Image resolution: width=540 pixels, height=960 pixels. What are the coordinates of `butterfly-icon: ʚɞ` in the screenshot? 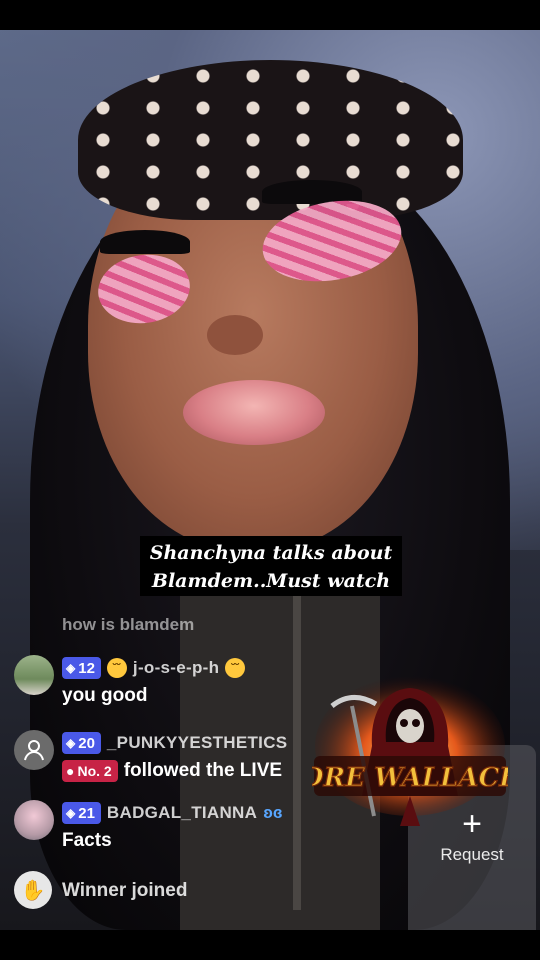 It's located at (273, 812).